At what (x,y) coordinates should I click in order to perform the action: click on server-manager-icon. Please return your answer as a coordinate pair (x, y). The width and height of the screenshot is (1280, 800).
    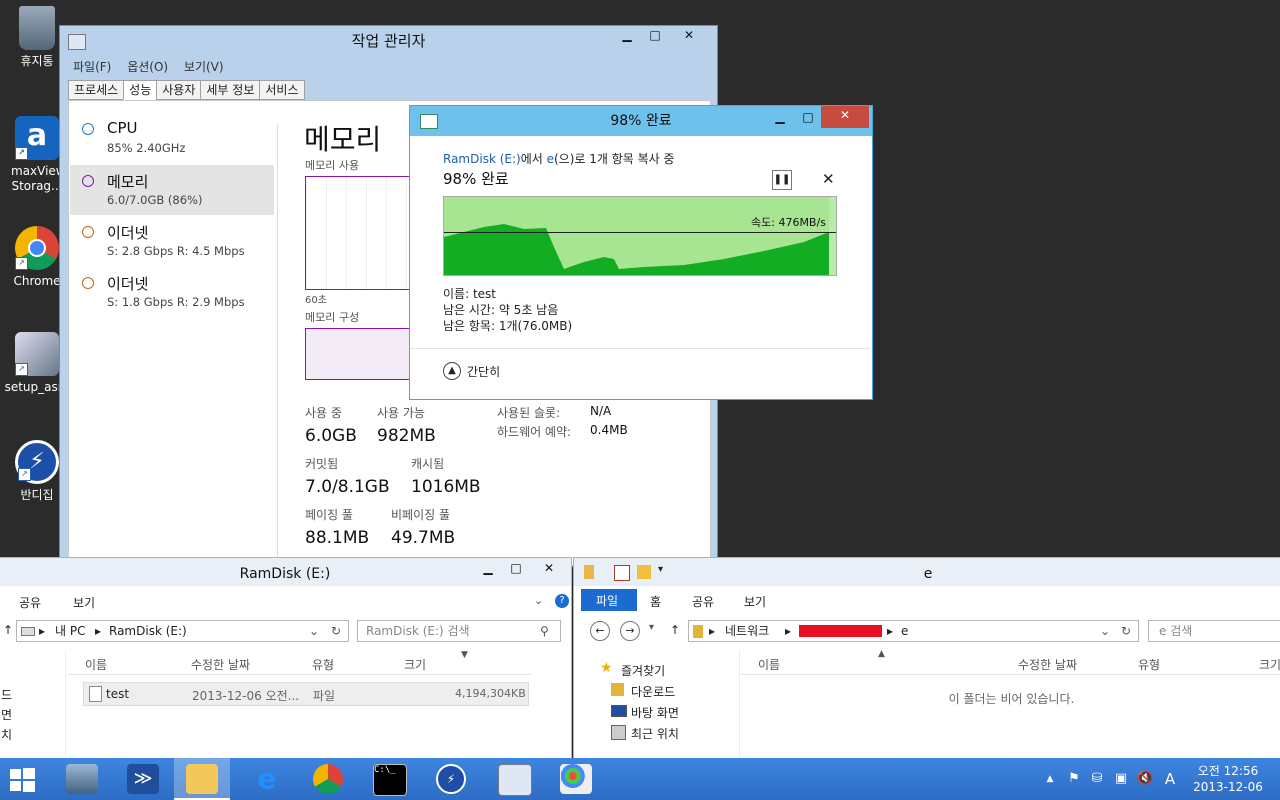
    Looking at the image, I should click on (82, 779).